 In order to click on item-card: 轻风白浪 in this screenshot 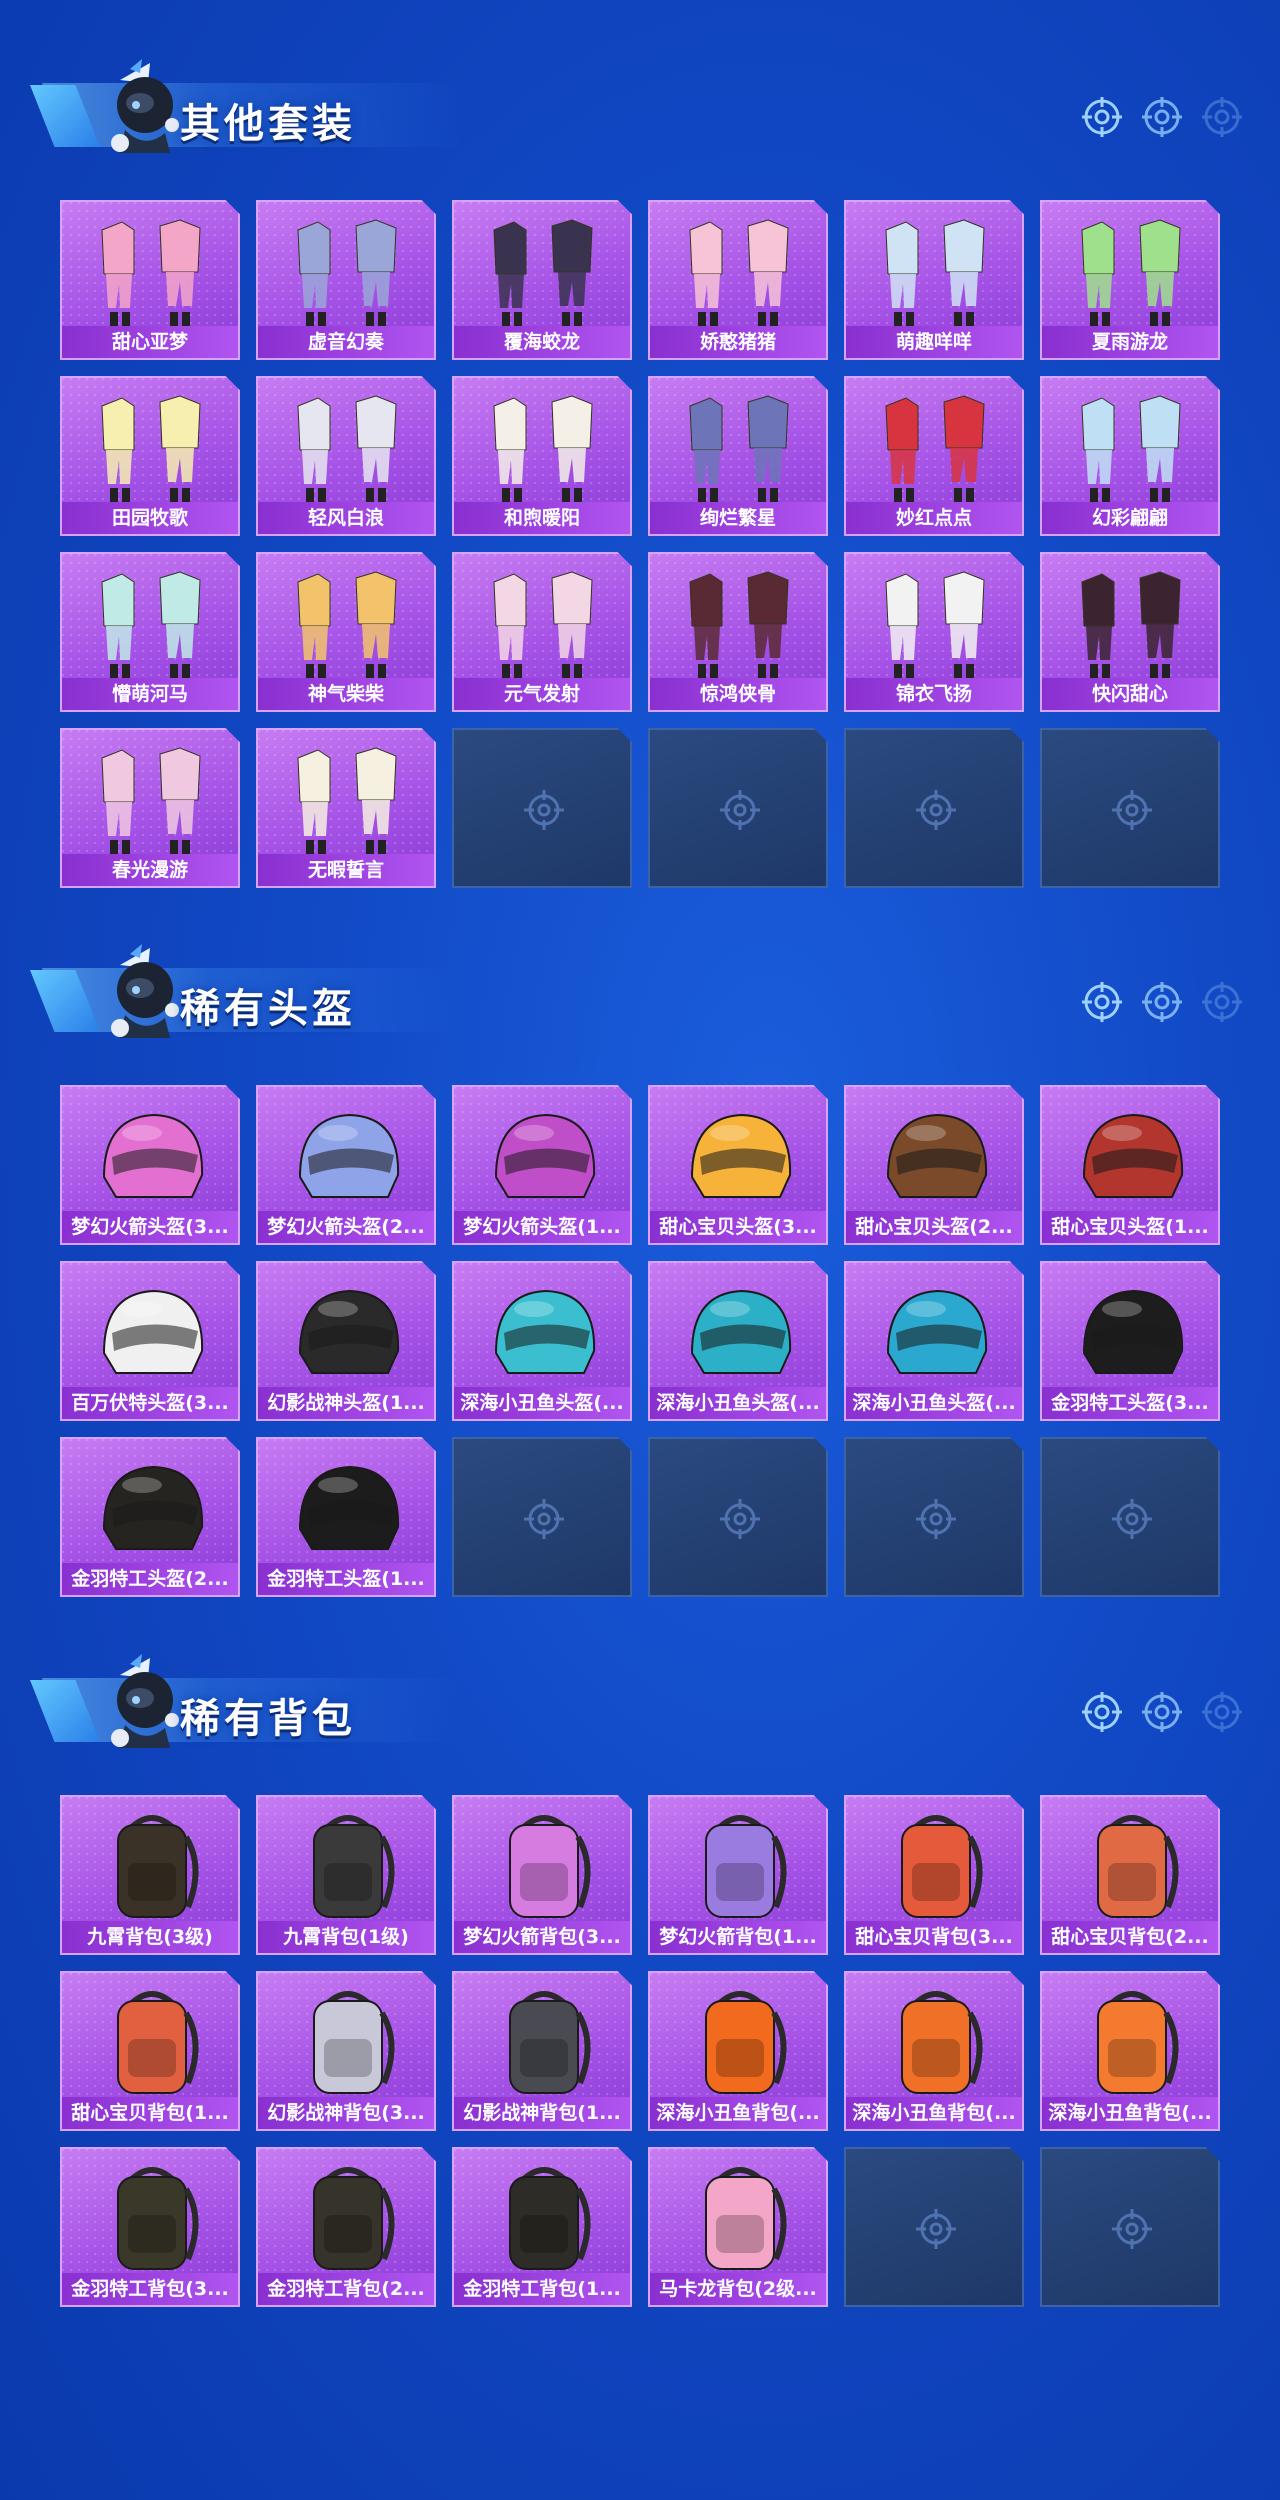, I will do `click(346, 456)`.